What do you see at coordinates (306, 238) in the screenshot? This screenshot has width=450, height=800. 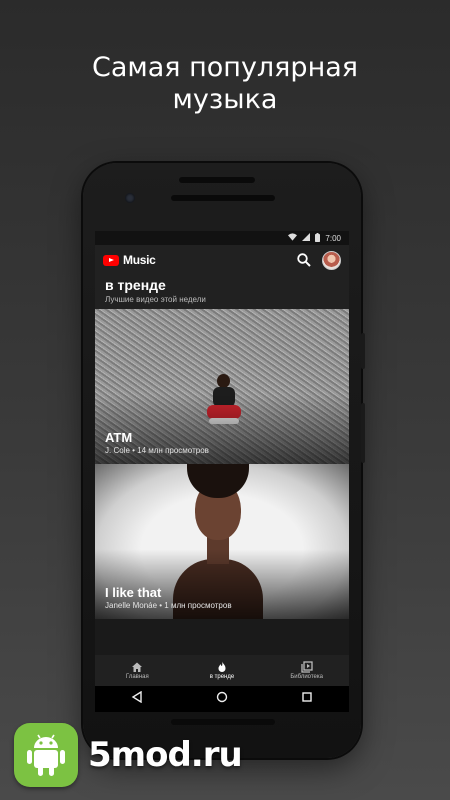 I see `signal-icon` at bounding box center [306, 238].